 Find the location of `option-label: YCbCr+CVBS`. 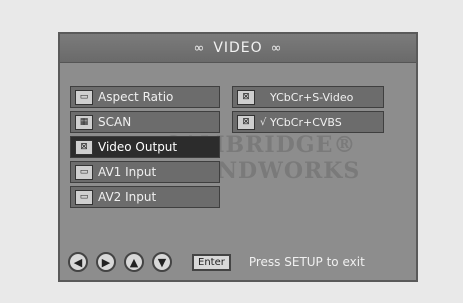

option-label: YCbCr+CVBS is located at coordinates (306, 122).